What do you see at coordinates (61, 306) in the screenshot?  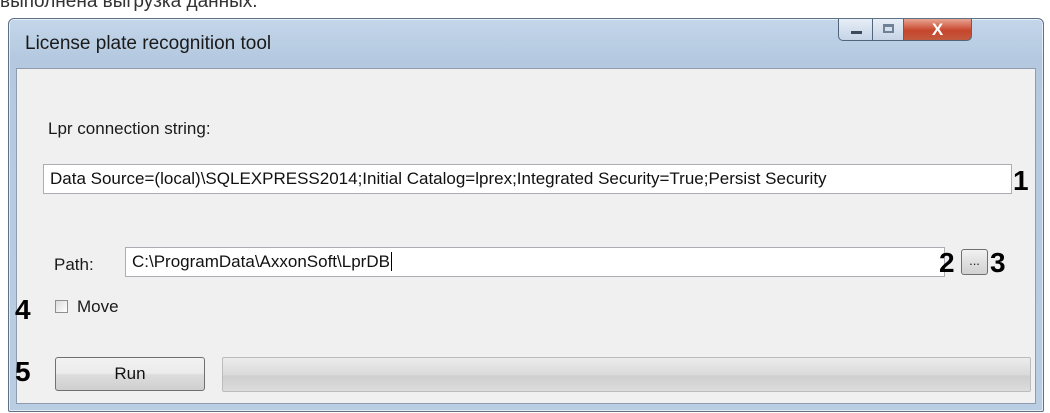 I see `move-checkbox` at bounding box center [61, 306].